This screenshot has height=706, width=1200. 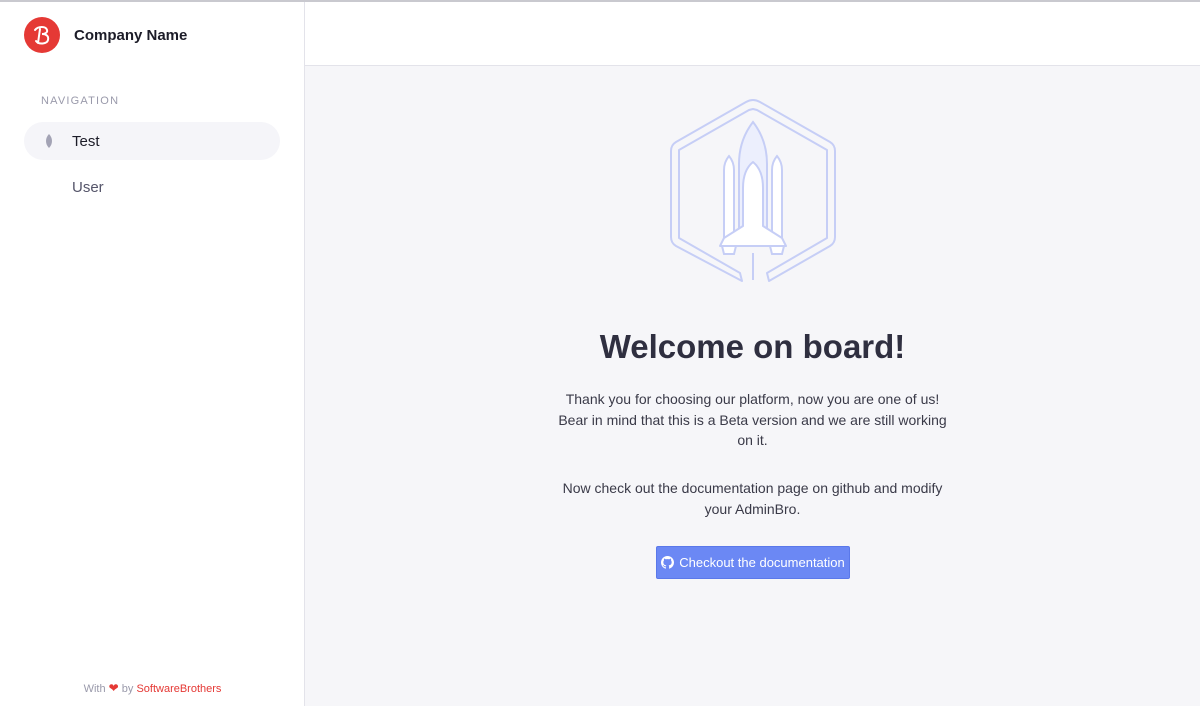 What do you see at coordinates (152, 141) in the screenshot?
I see `sidebar-item-test: Test` at bounding box center [152, 141].